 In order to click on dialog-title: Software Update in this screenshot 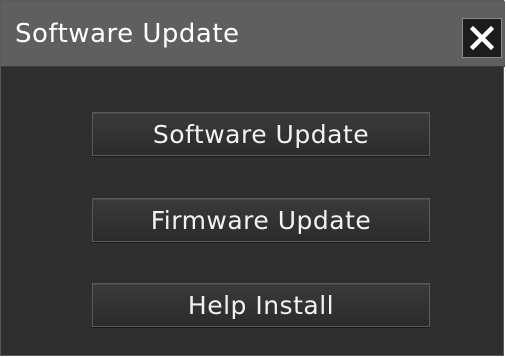, I will do `click(127, 34)`.